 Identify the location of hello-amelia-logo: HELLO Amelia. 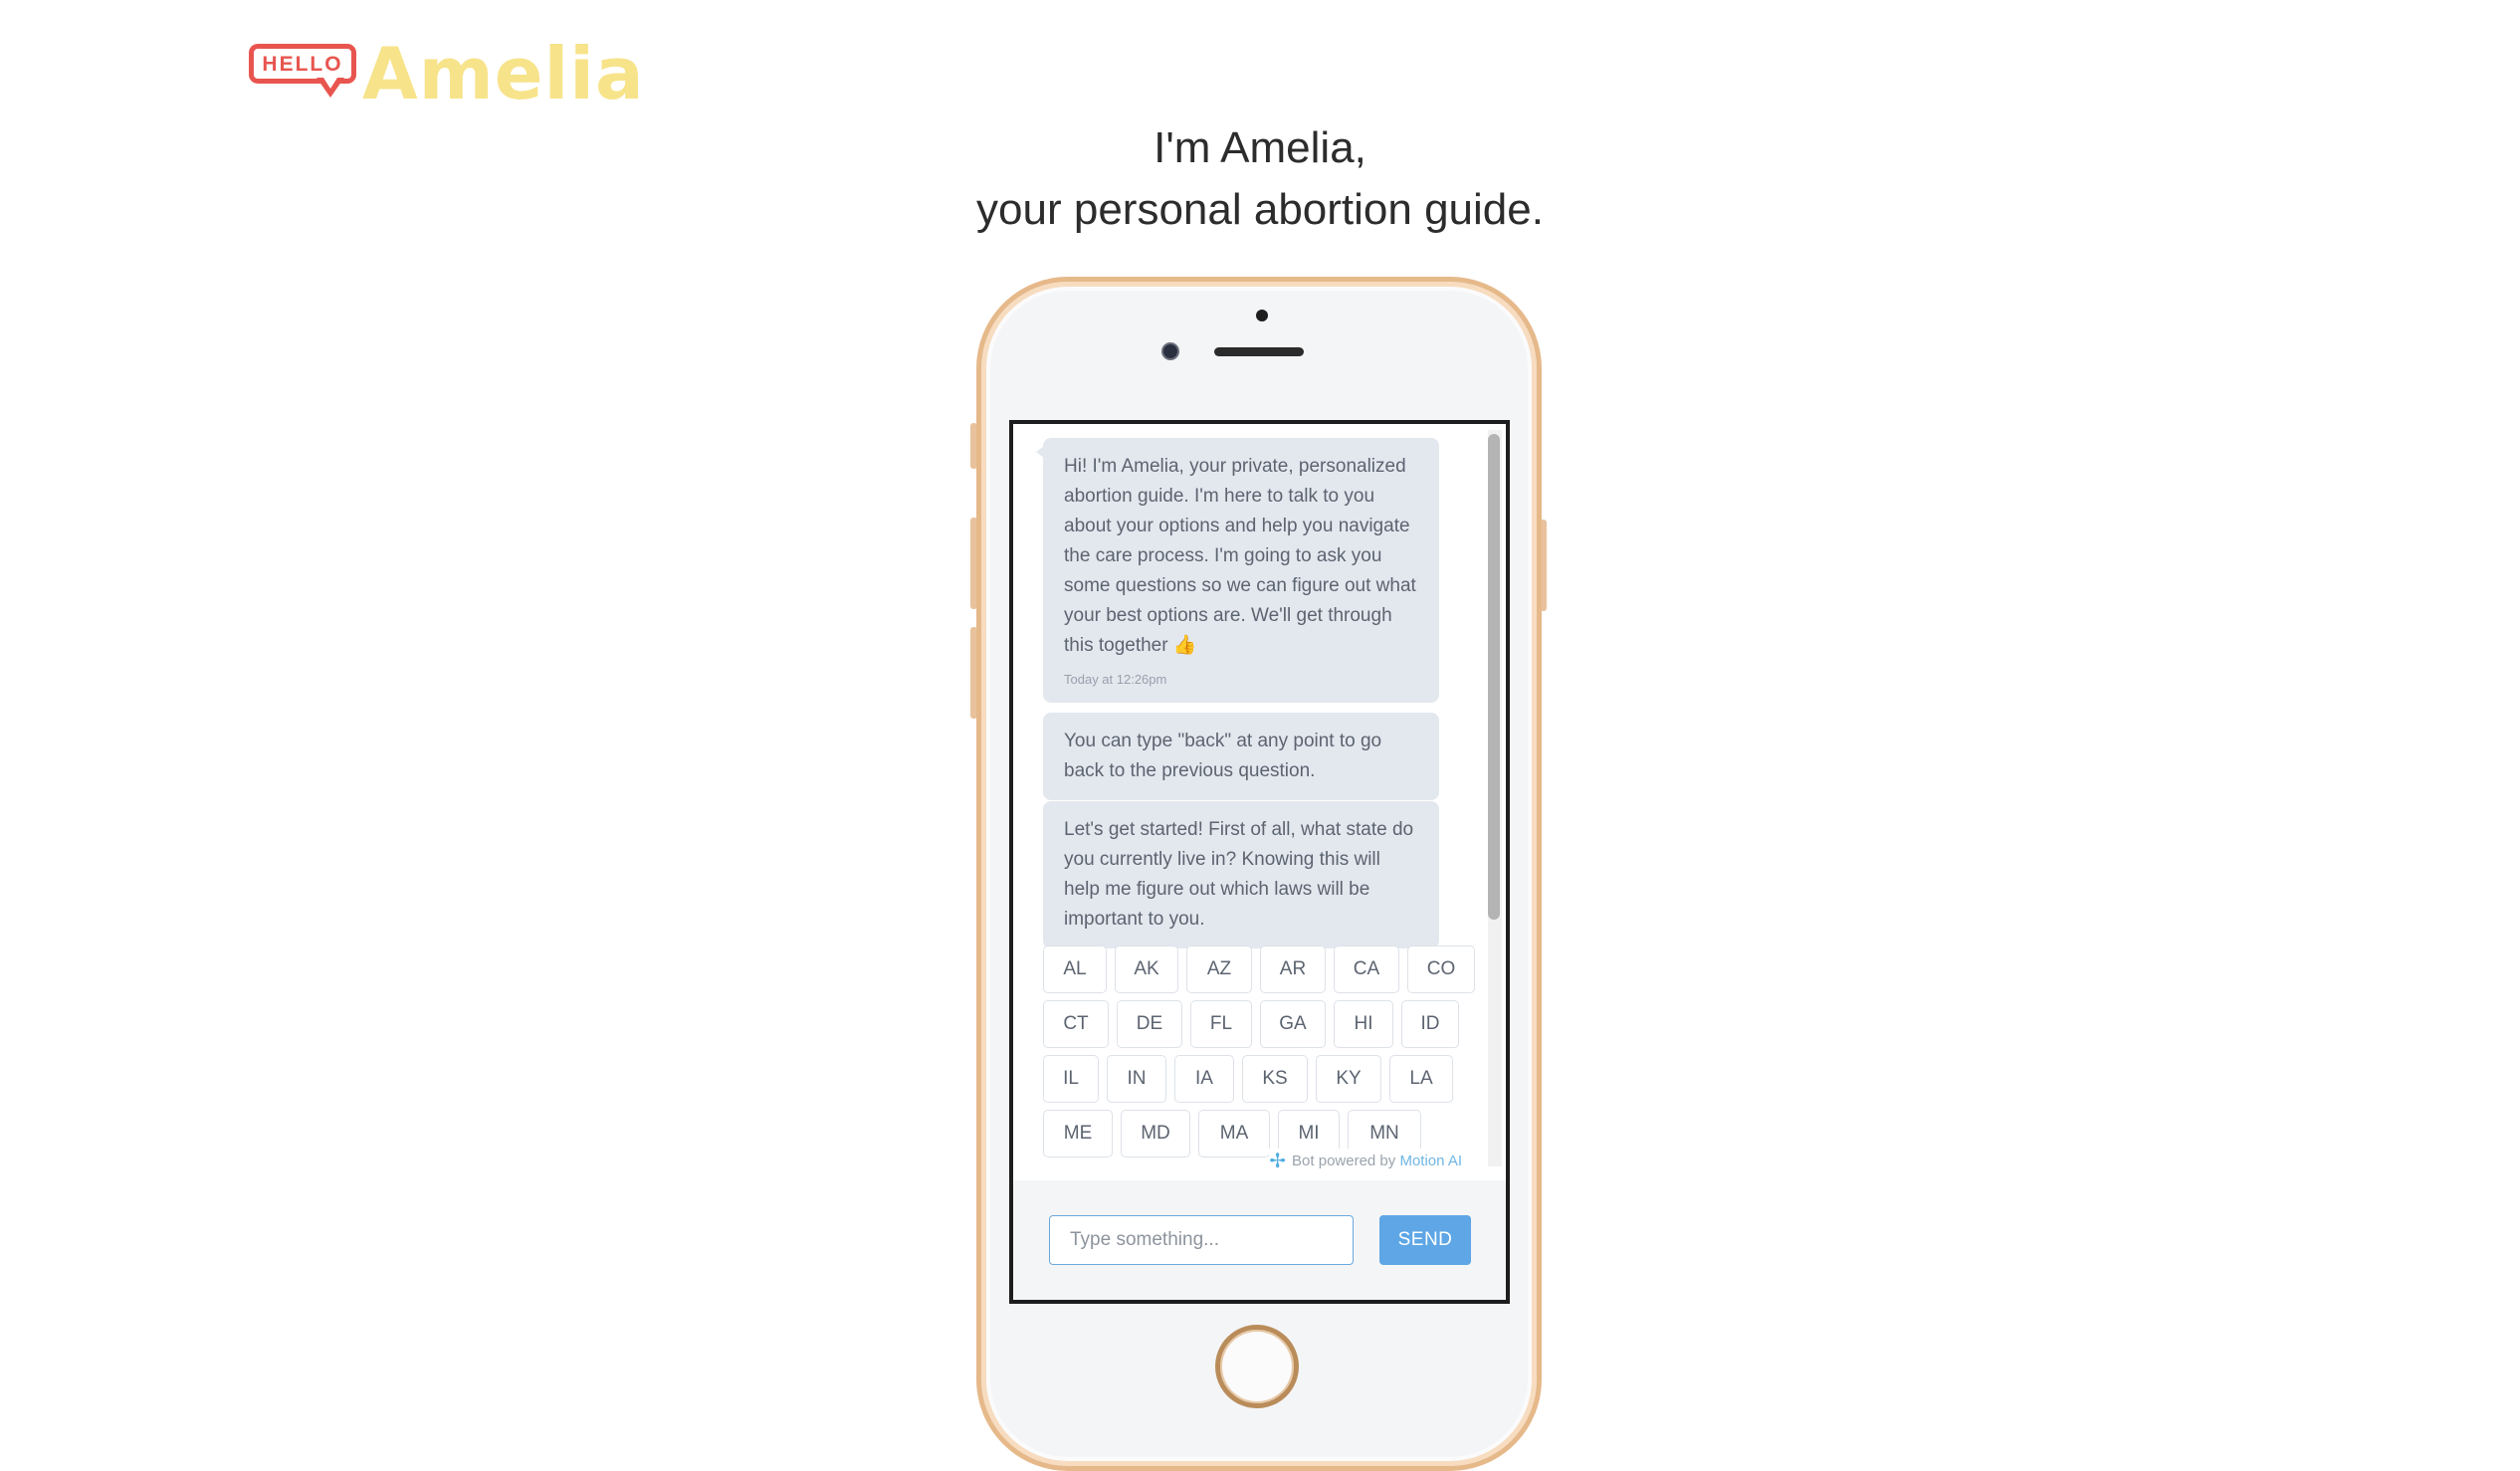
(445, 73).